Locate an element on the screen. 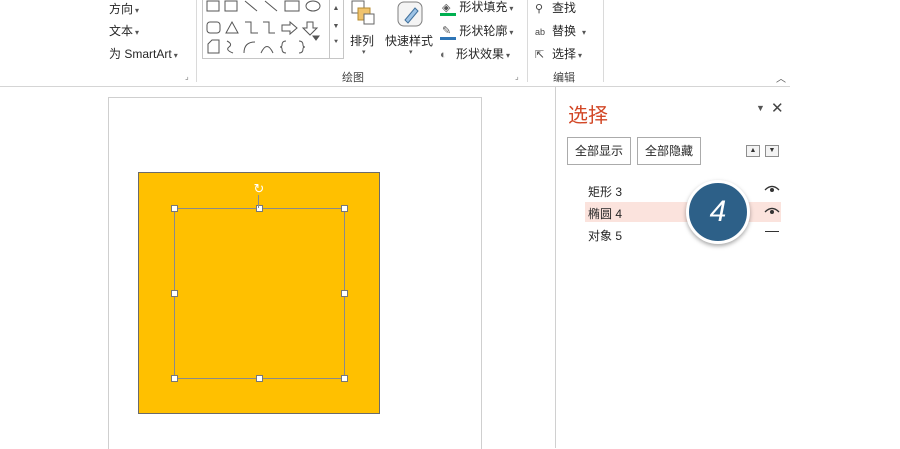 This screenshot has height=449, width=900. gallery-more-icon is located at coordinates (316, 38).